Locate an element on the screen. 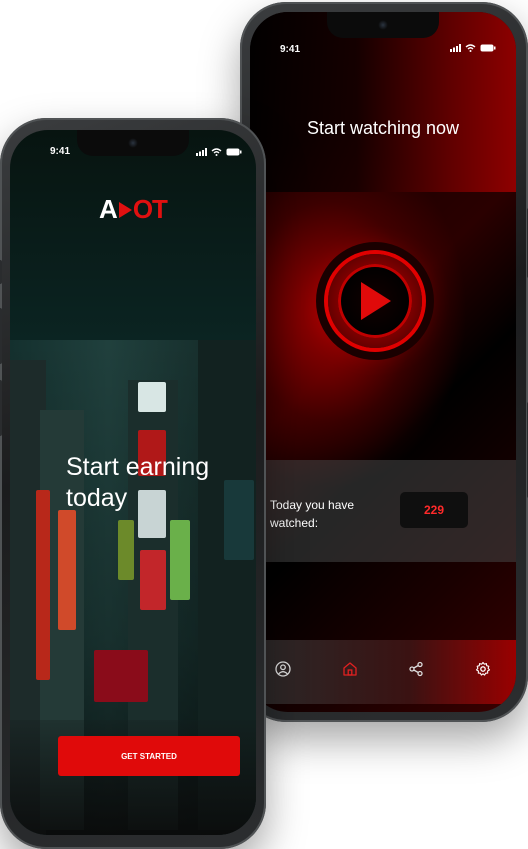 The height and width of the screenshot is (849, 528). watch-count: 229 is located at coordinates (434, 510).